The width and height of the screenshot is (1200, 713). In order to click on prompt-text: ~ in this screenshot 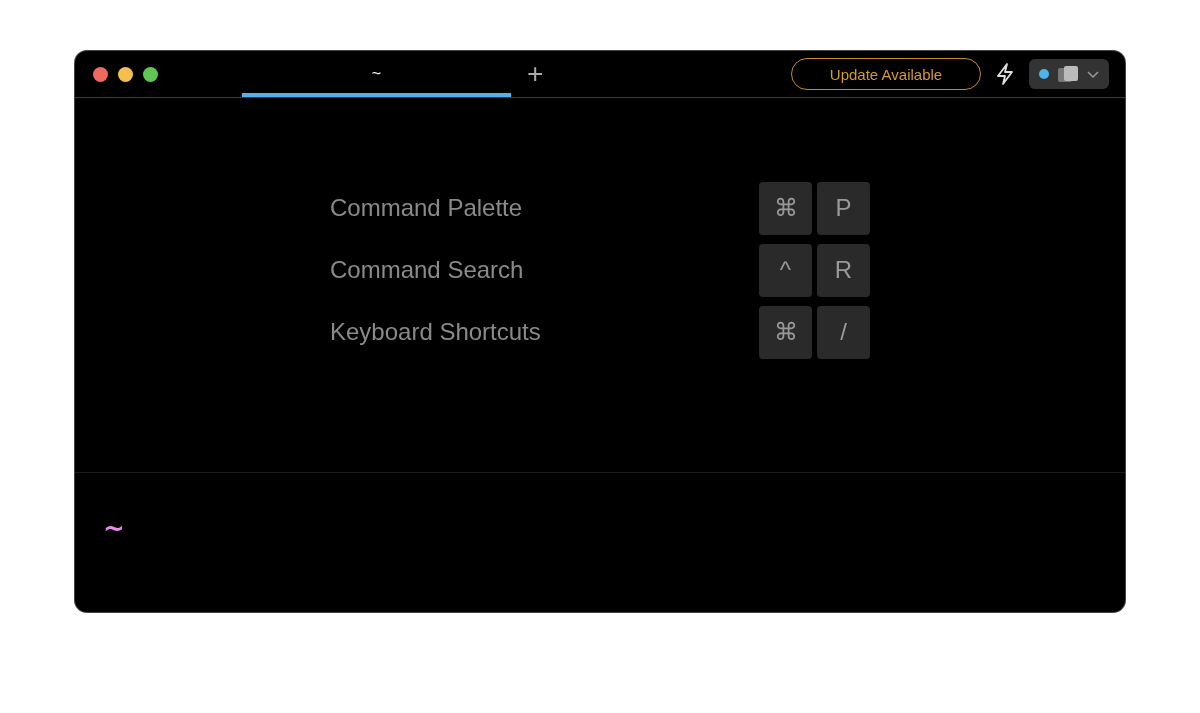, I will do `click(114, 528)`.